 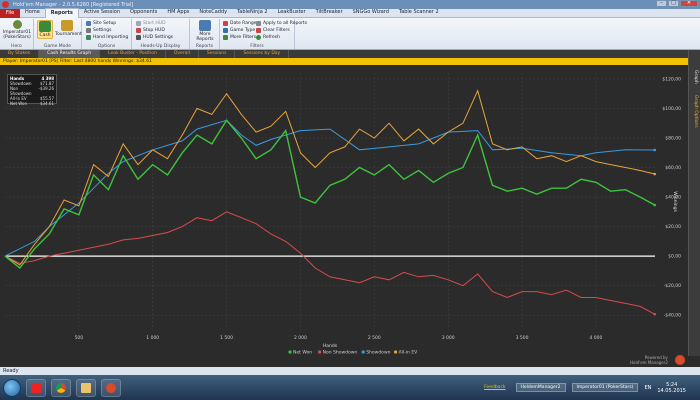 I want to click on menu-tab-hm-apps: HM Apps, so click(x=178, y=13).